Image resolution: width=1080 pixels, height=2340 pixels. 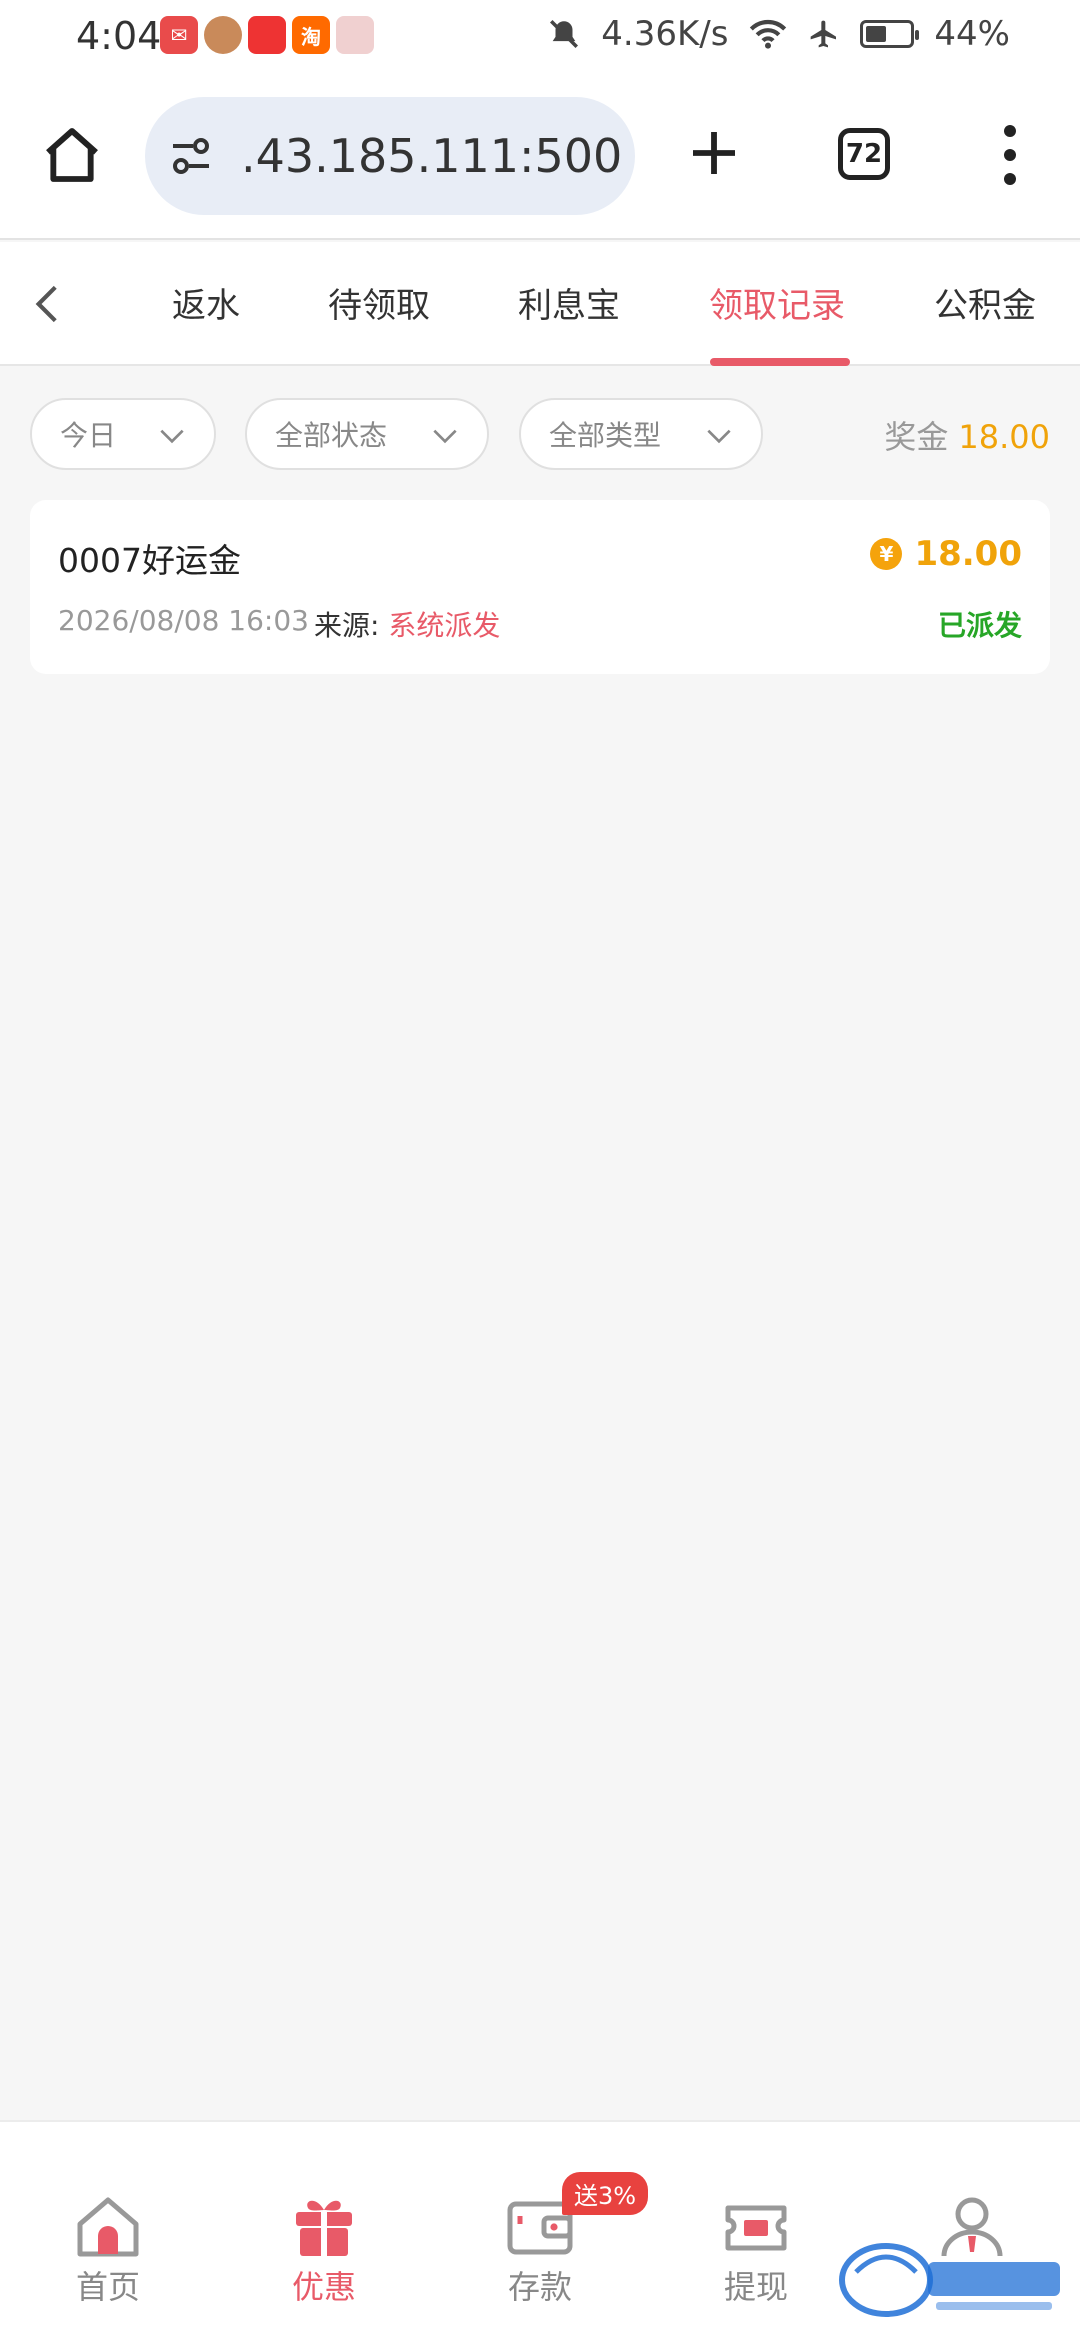 What do you see at coordinates (714, 153) in the screenshot?
I see `new-tab-icon` at bounding box center [714, 153].